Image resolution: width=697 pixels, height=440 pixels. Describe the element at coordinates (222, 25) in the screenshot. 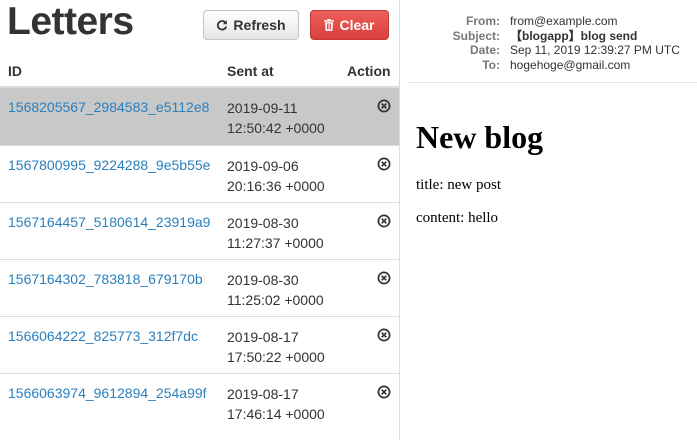

I see `refresh-icon` at that location.